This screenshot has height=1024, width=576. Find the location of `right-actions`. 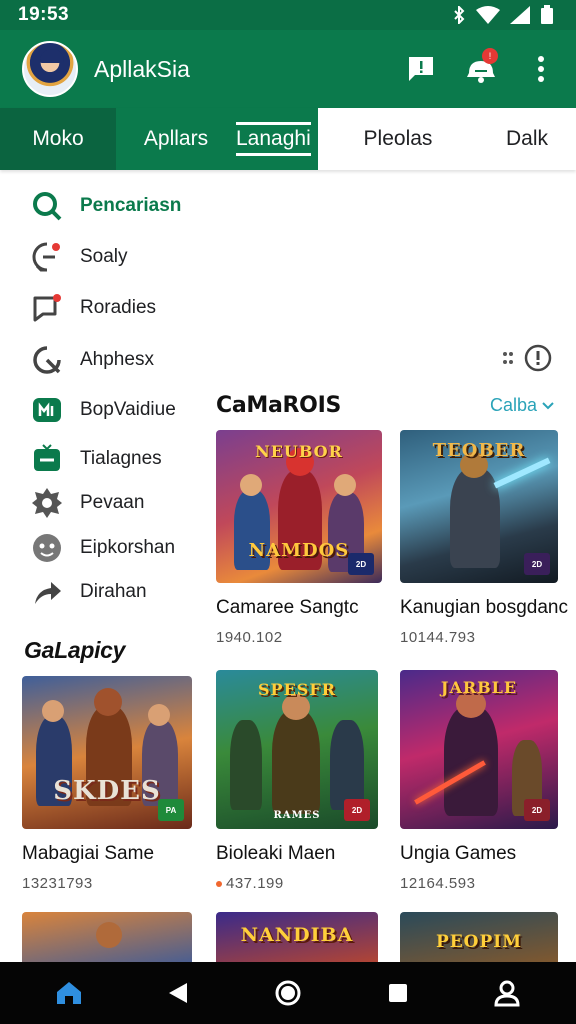

right-actions is located at coordinates (527, 358).